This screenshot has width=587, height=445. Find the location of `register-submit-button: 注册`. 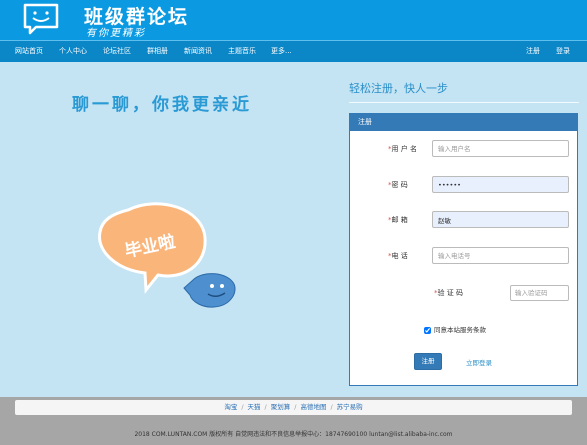

register-submit-button: 注册 is located at coordinates (428, 361).